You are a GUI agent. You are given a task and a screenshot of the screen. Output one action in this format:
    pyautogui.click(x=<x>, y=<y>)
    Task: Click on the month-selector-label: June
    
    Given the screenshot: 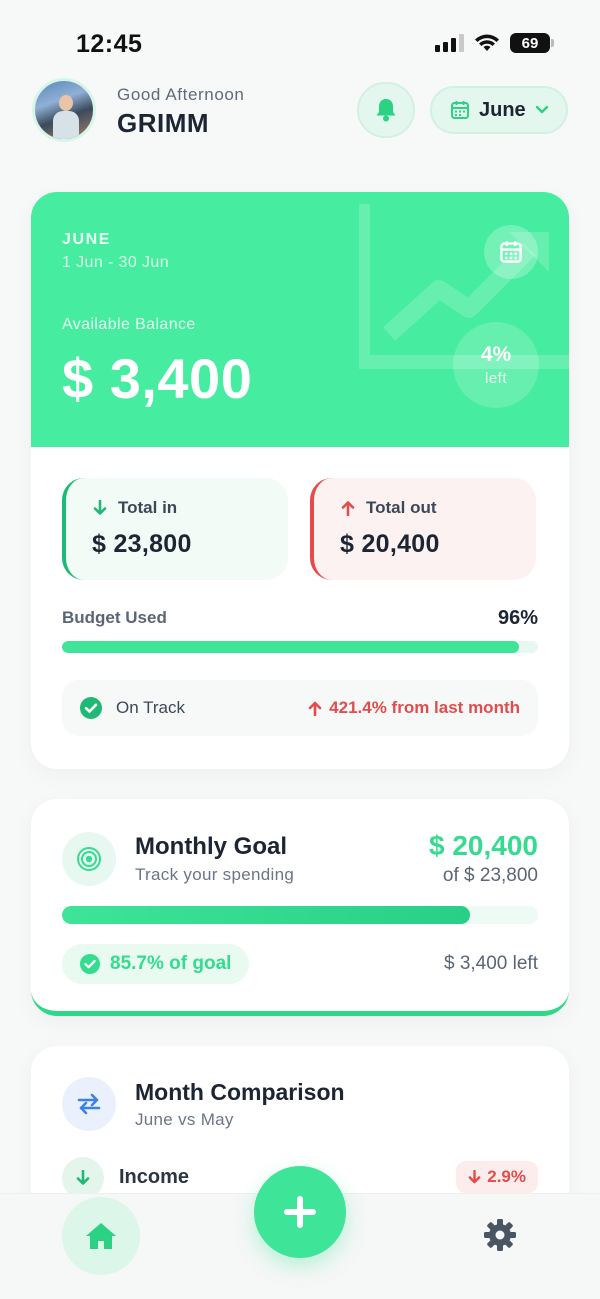 What is the action you would take?
    pyautogui.click(x=502, y=109)
    